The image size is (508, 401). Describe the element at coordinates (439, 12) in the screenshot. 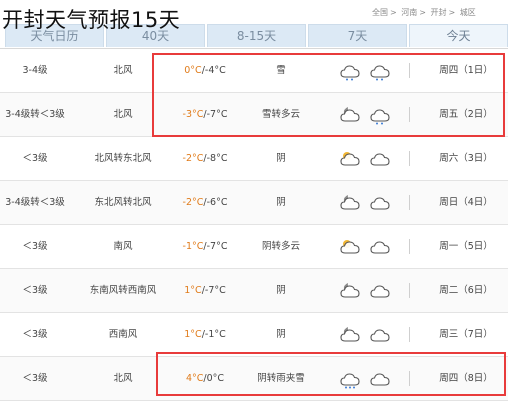

I see `breadcrumb-item-city: 开封` at that location.